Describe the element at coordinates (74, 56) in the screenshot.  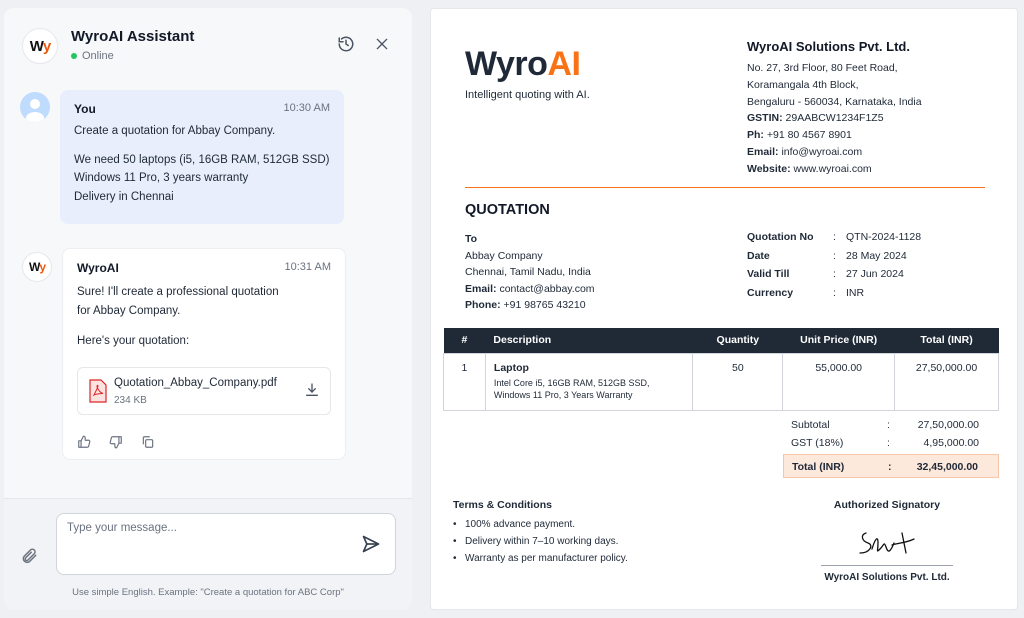
I see `online-dot-icon` at that location.